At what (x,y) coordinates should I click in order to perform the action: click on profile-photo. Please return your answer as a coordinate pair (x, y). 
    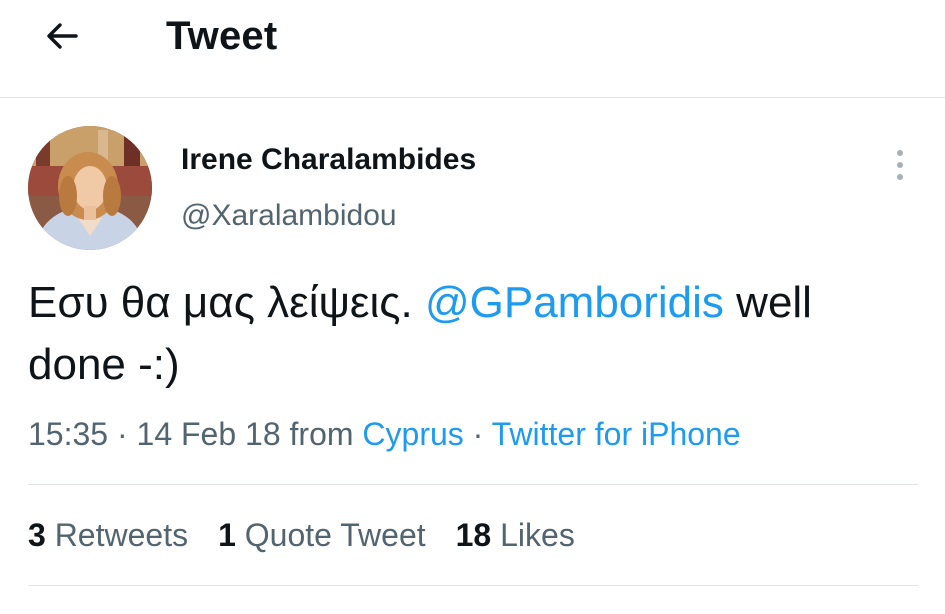
    Looking at the image, I should click on (90, 188).